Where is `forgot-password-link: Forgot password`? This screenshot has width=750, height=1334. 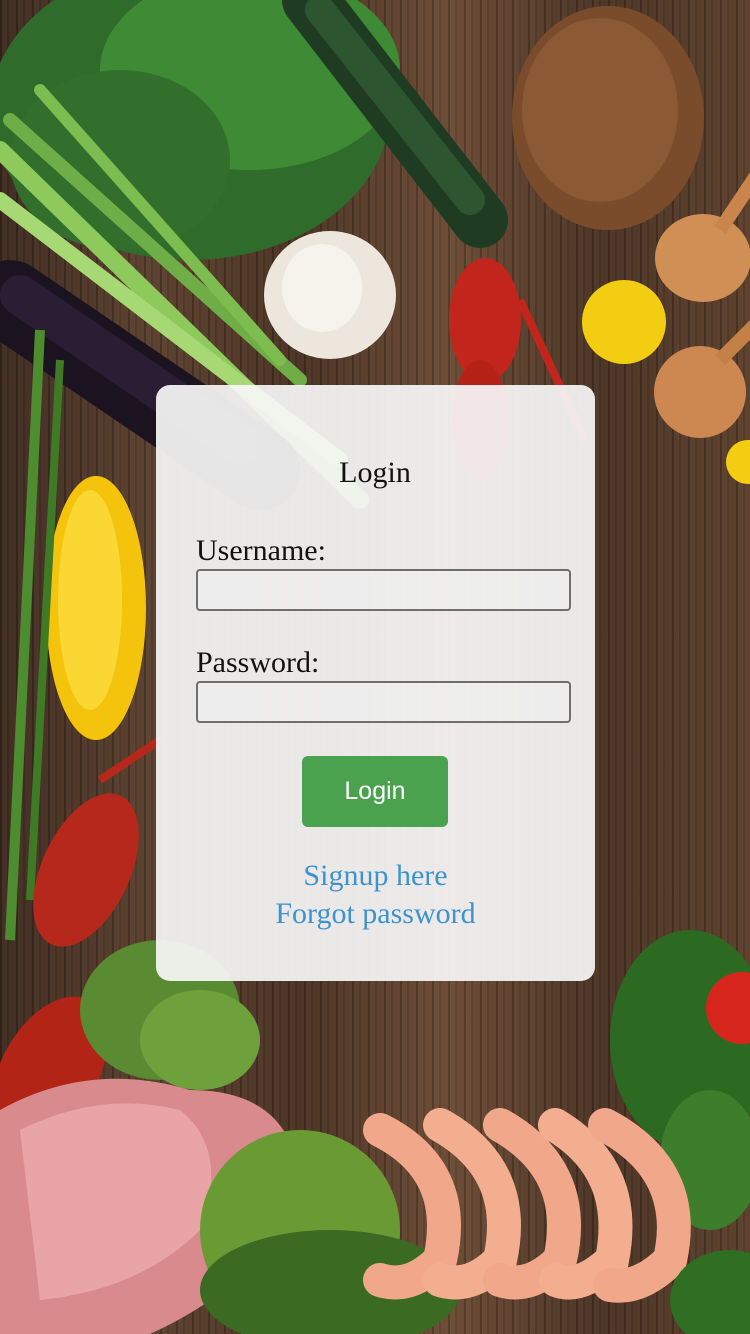 forgot-password-link: Forgot password is located at coordinates (375, 914).